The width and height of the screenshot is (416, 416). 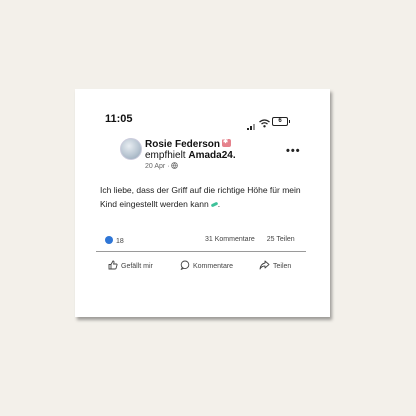 I want to click on share-icon, so click(x=266, y=266).